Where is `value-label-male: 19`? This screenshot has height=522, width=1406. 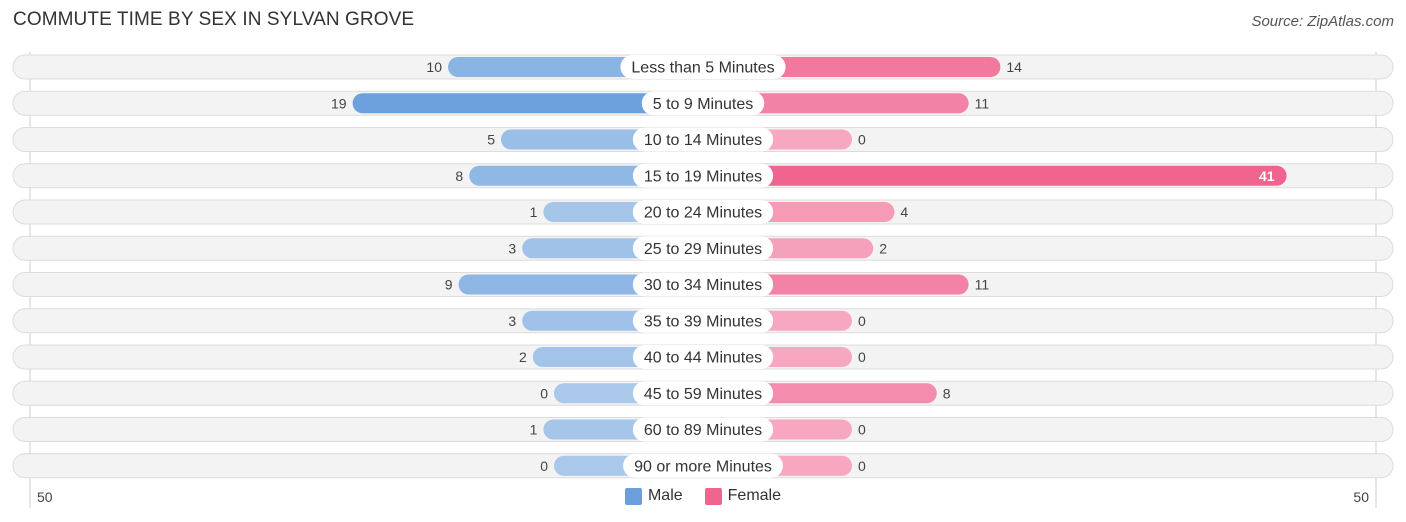 value-label-male: 19 is located at coordinates (339, 103).